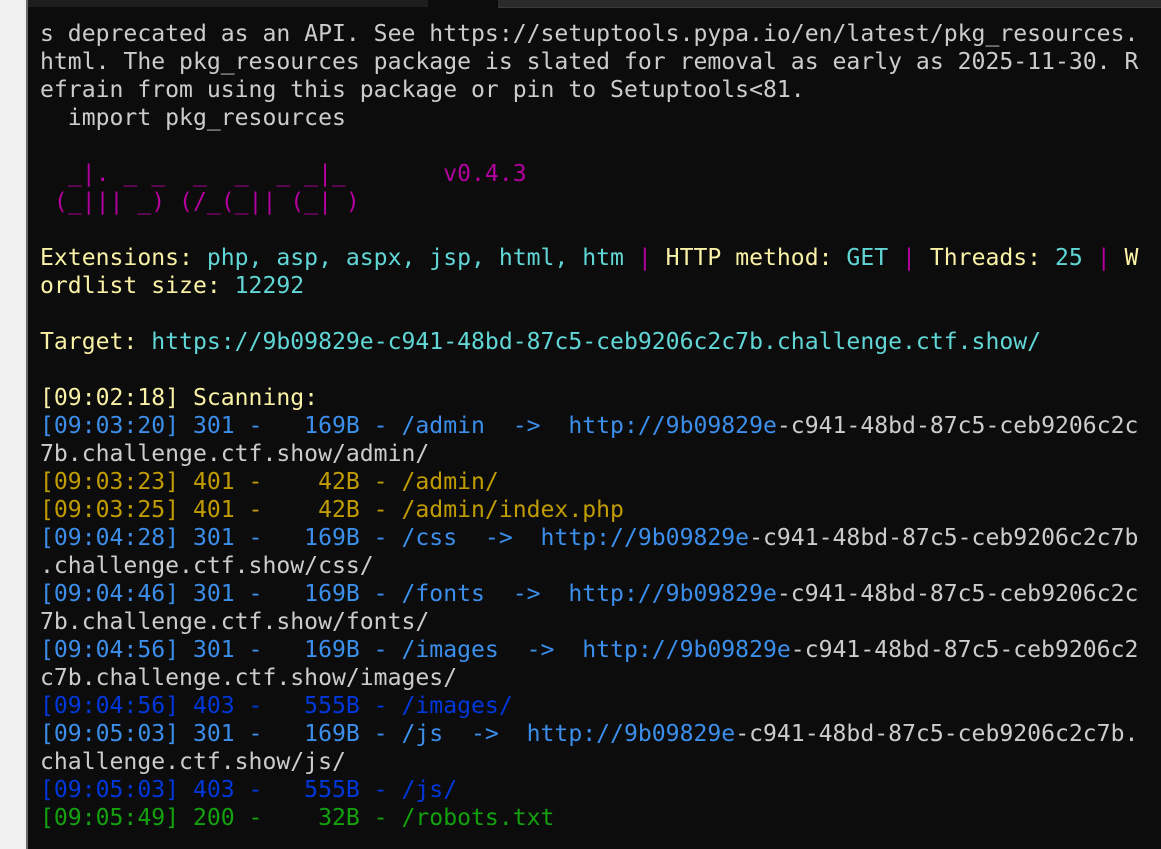 This screenshot has width=1161, height=849. Describe the element at coordinates (829, 4) in the screenshot. I see `tab-bar-empty-area` at that location.